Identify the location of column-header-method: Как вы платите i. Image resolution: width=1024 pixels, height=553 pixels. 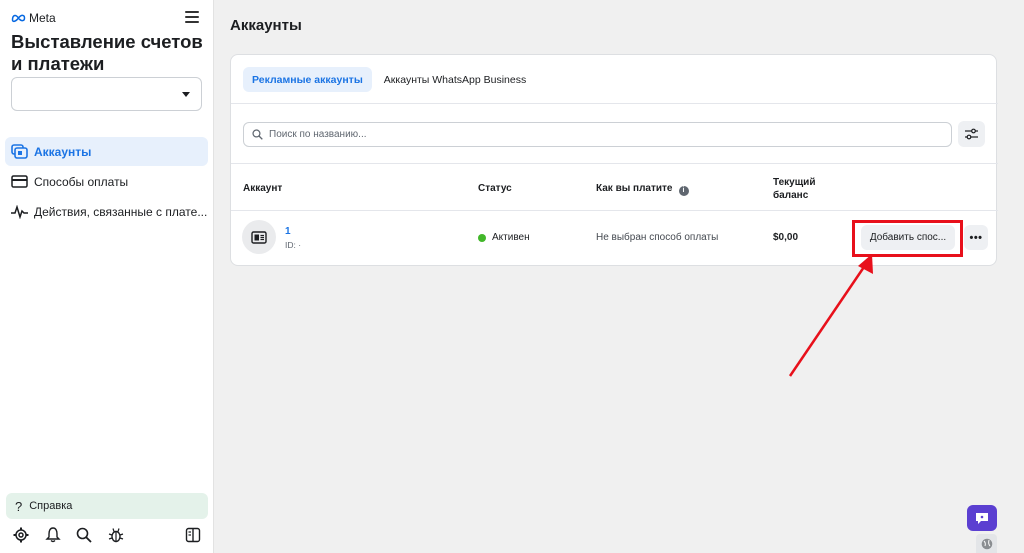
(642, 189).